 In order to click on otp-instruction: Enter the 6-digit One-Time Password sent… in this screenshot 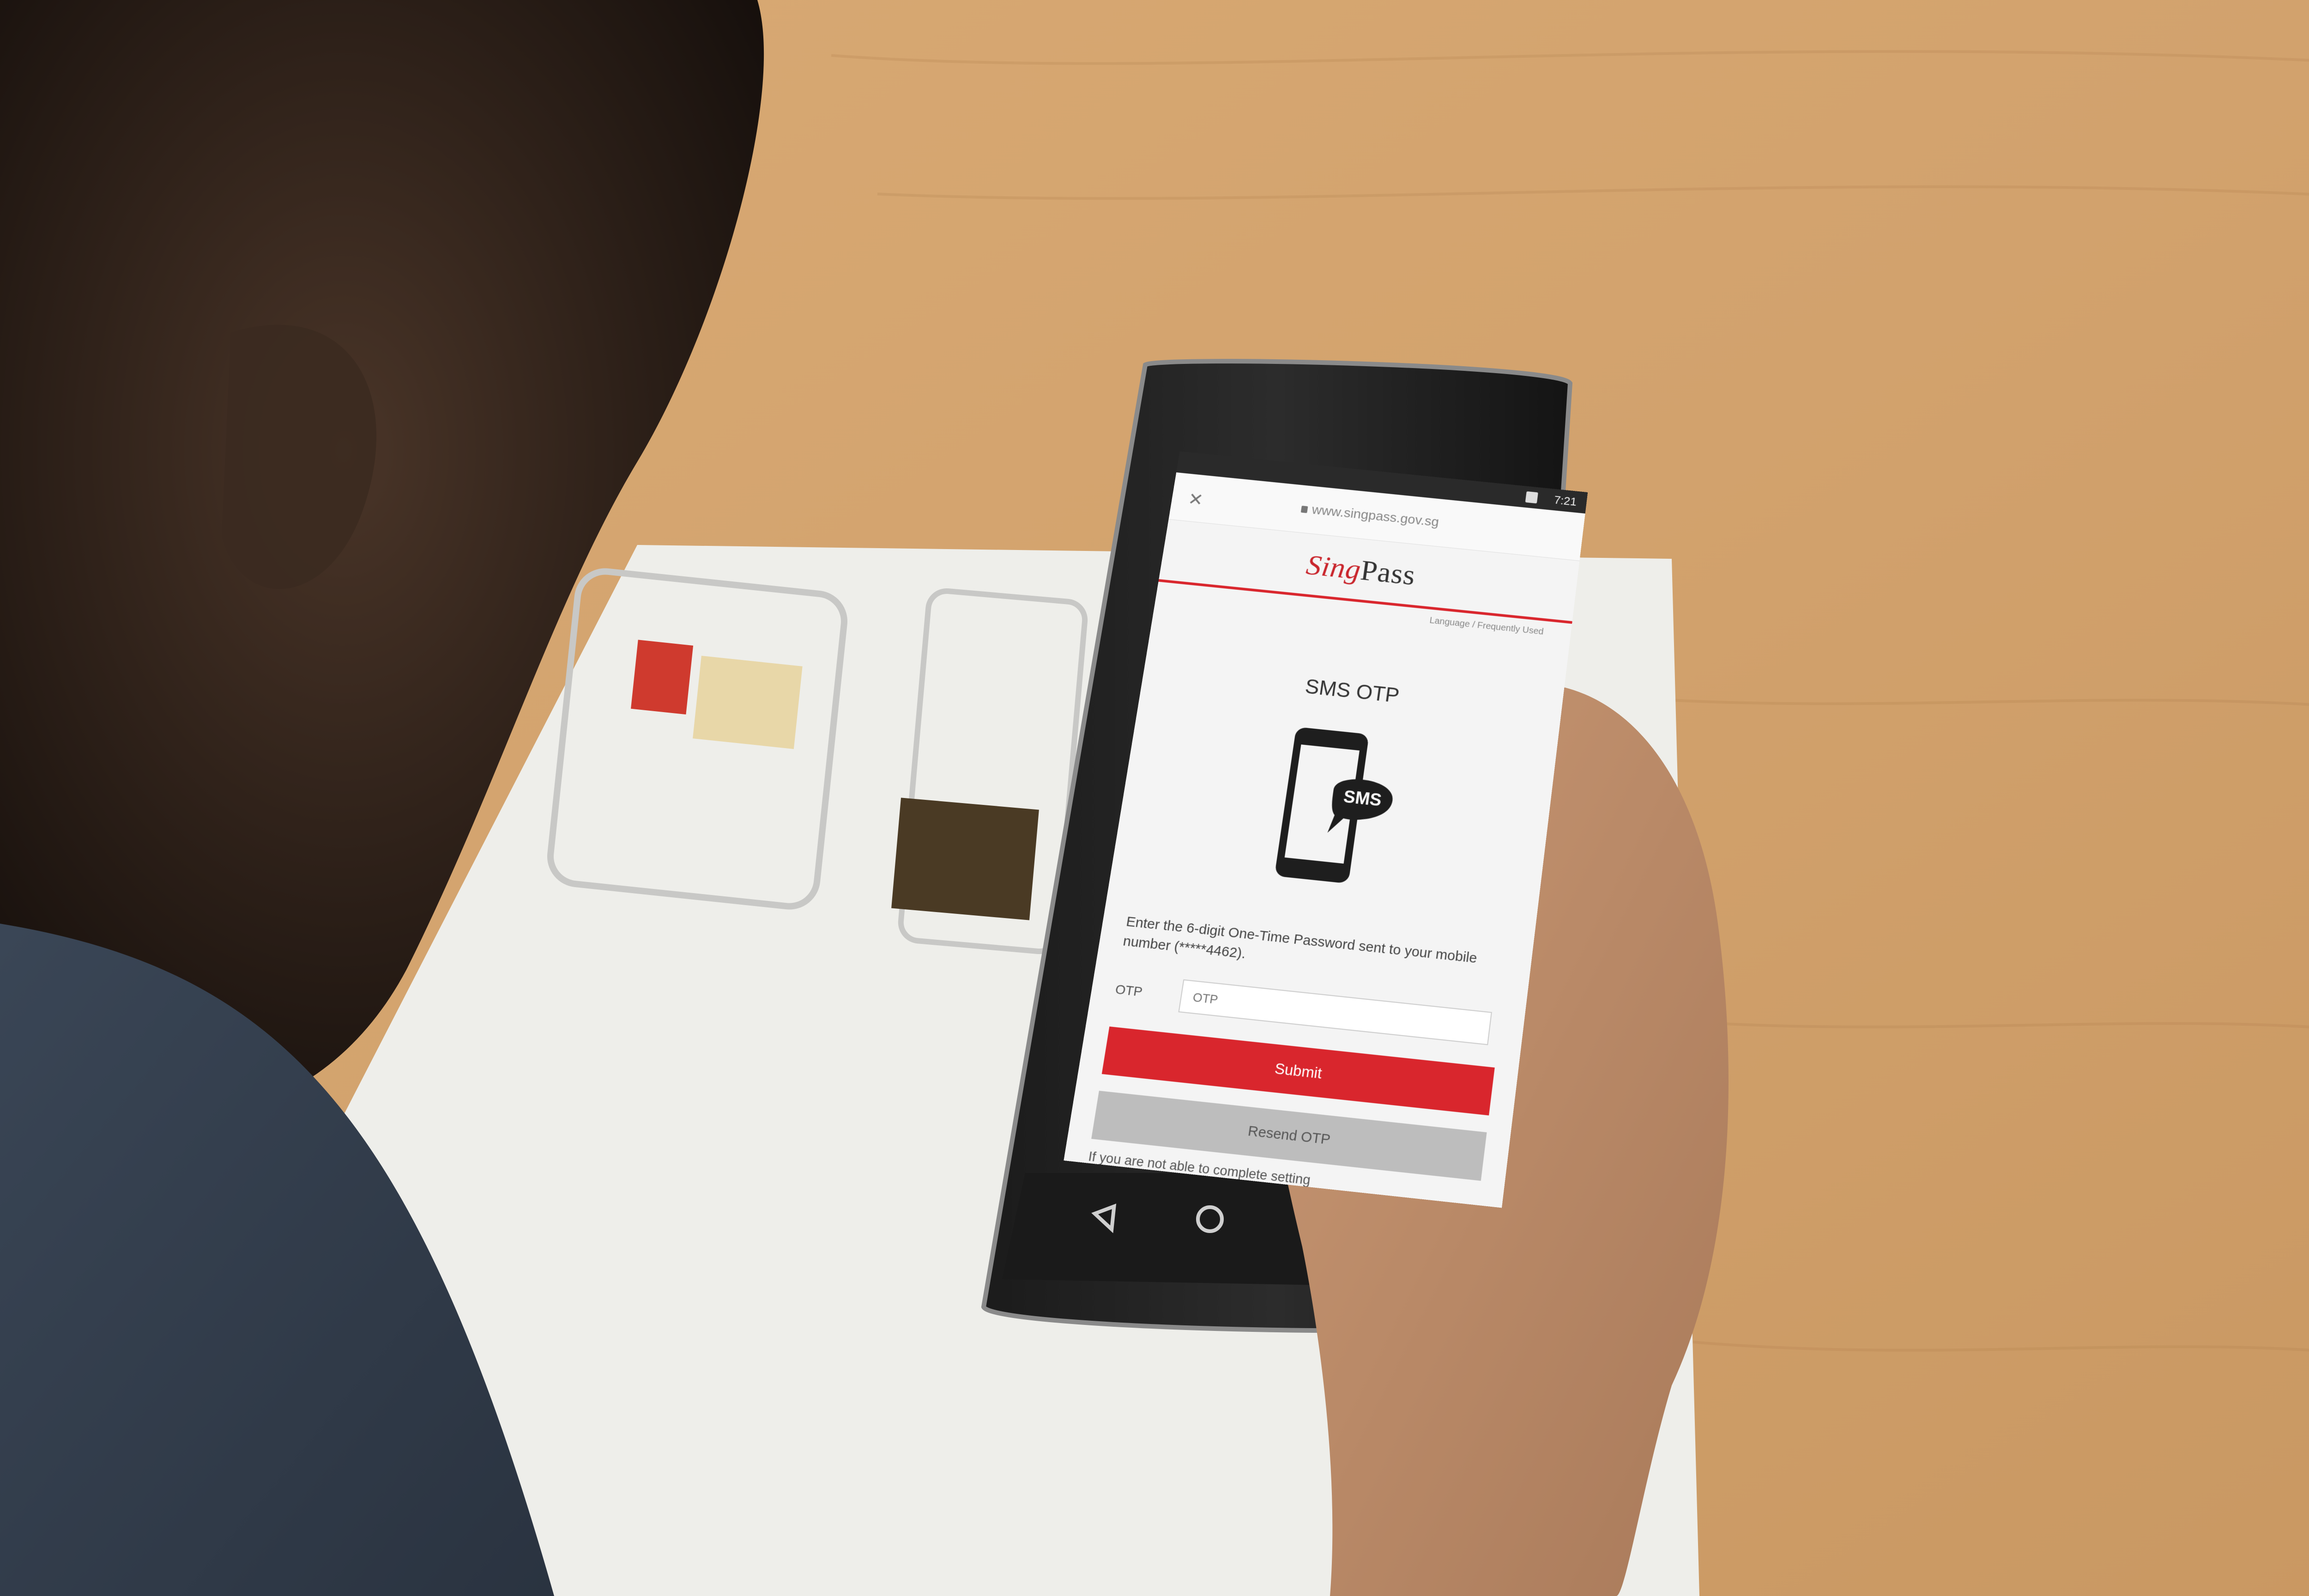, I will do `click(1316, 951)`.